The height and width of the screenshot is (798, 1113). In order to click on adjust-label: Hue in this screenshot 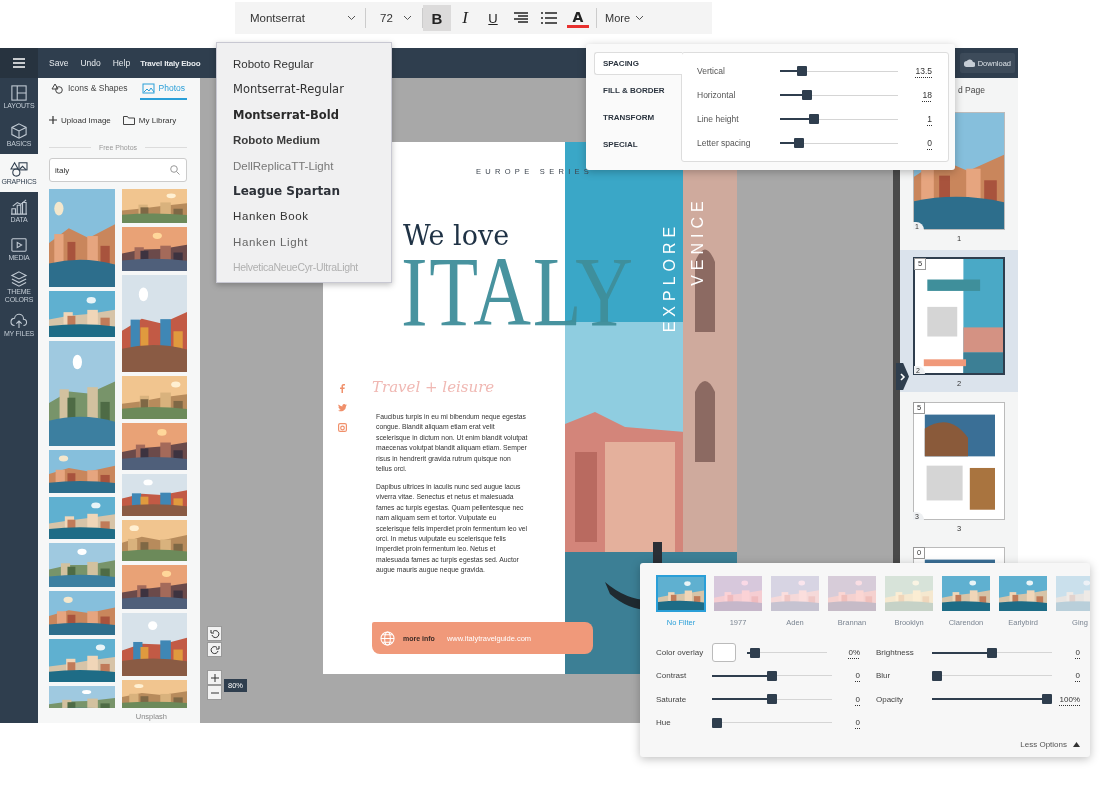, I will do `click(664, 723)`.